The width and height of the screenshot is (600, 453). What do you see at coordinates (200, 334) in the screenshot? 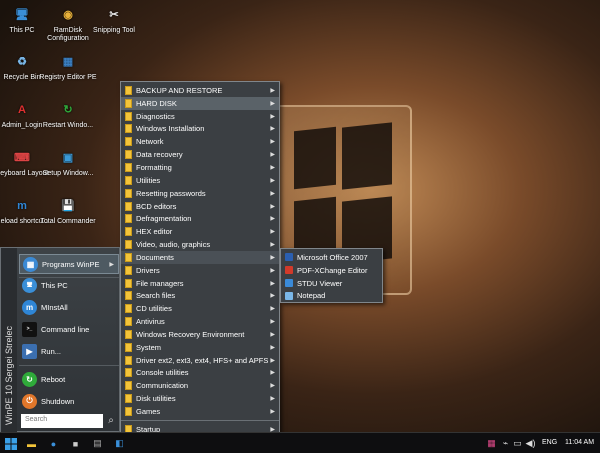
I see `menu-item-windows-recovery-environment: Windows Recovery Environment ▶` at bounding box center [200, 334].